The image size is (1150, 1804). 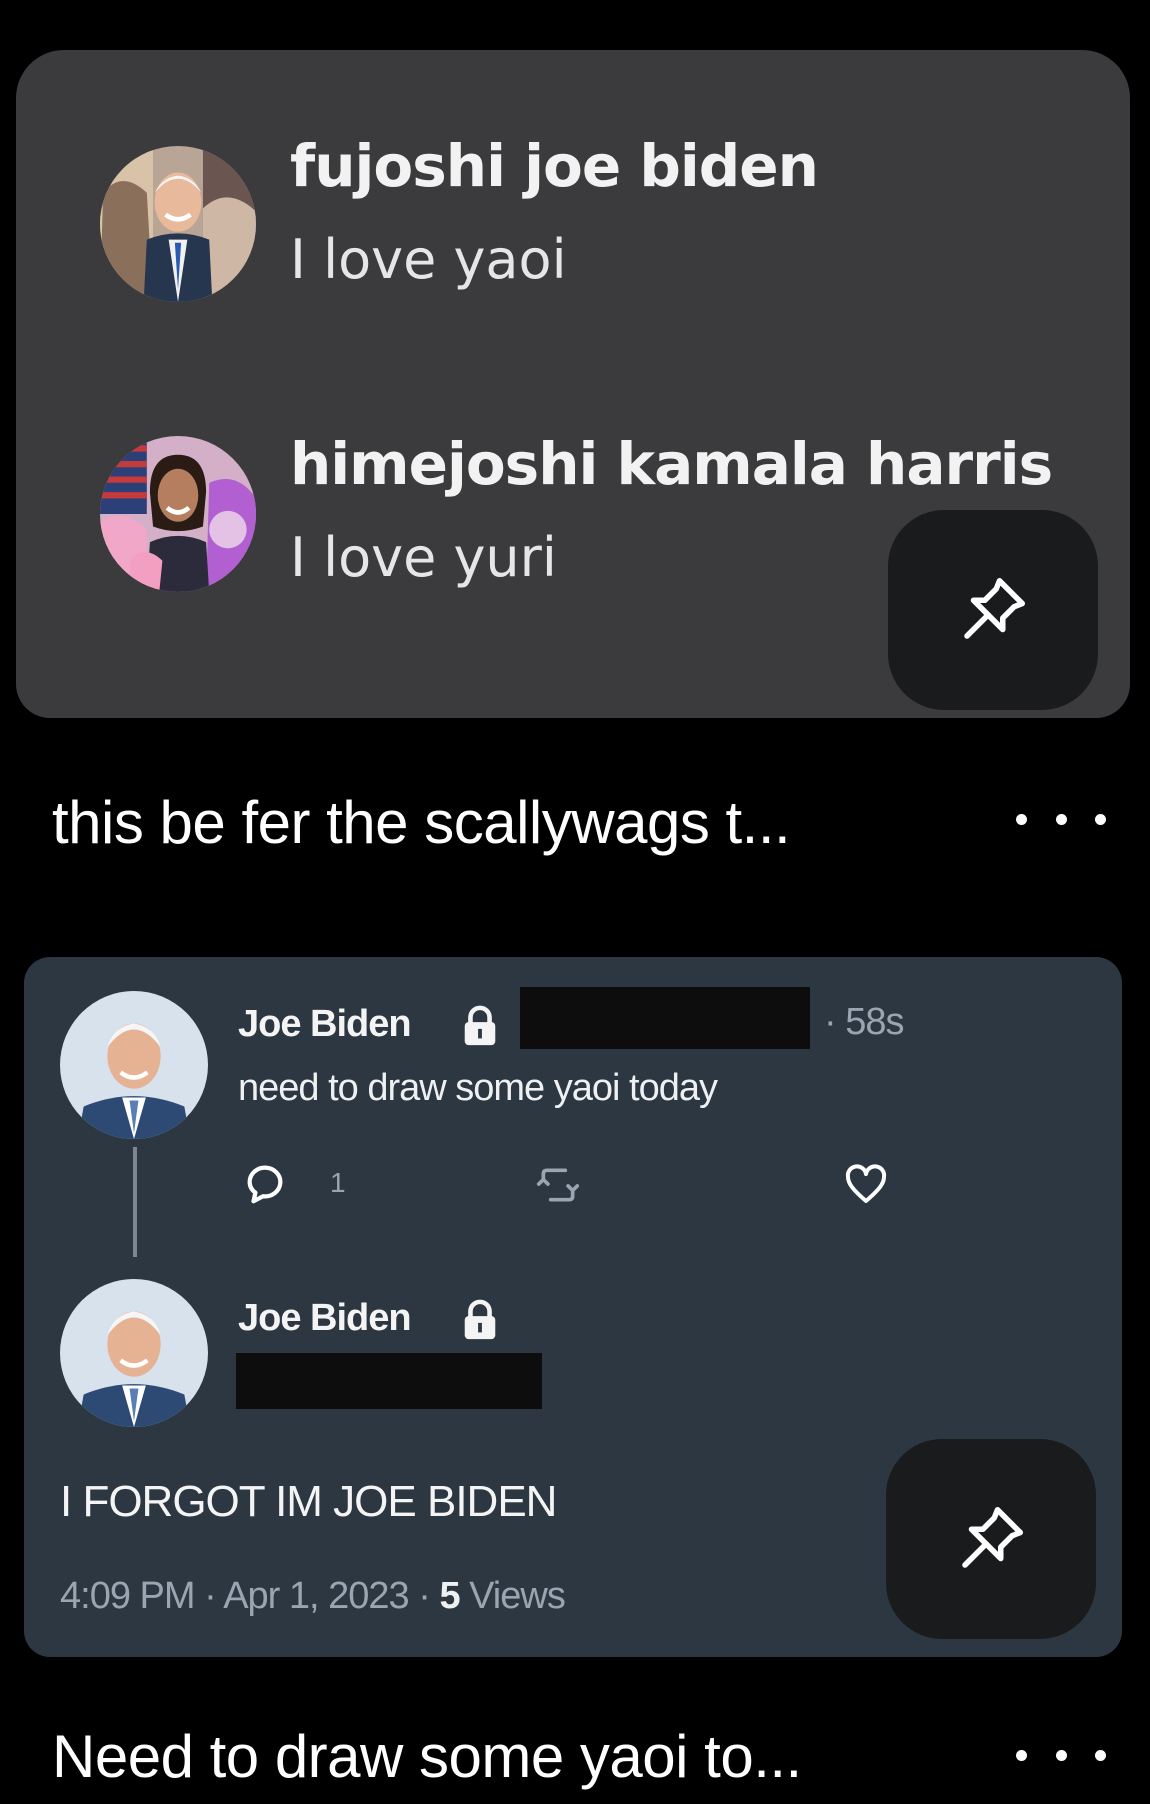 What do you see at coordinates (265, 1184) in the screenshot?
I see `reply-bubble-icon` at bounding box center [265, 1184].